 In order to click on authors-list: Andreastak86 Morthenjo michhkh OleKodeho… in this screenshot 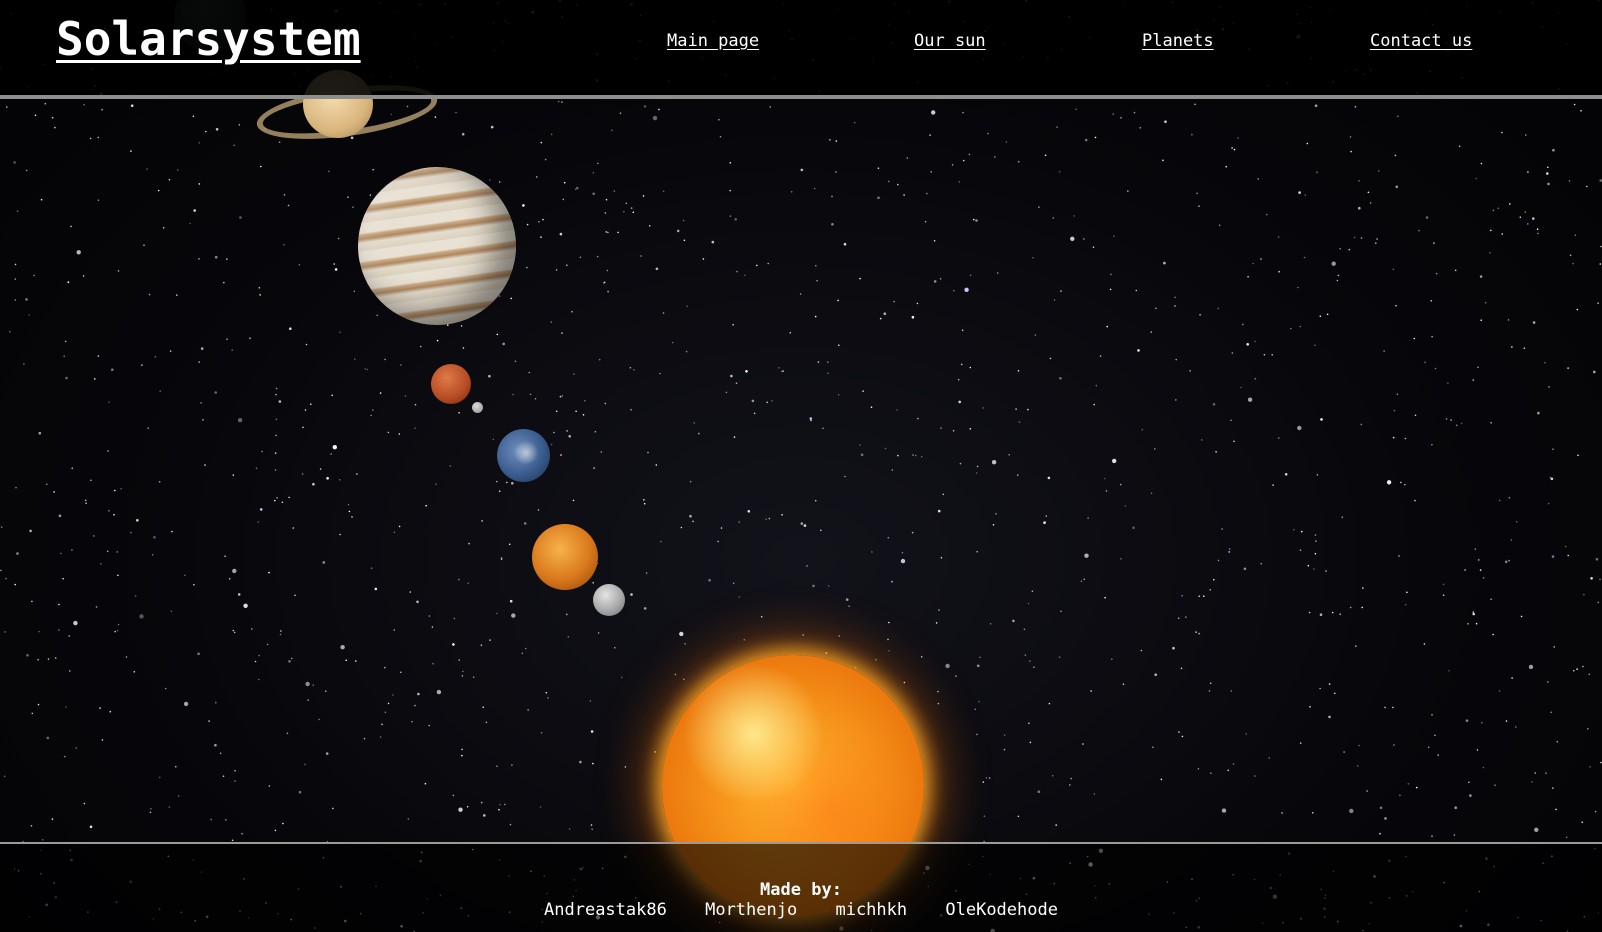, I will do `click(801, 910)`.